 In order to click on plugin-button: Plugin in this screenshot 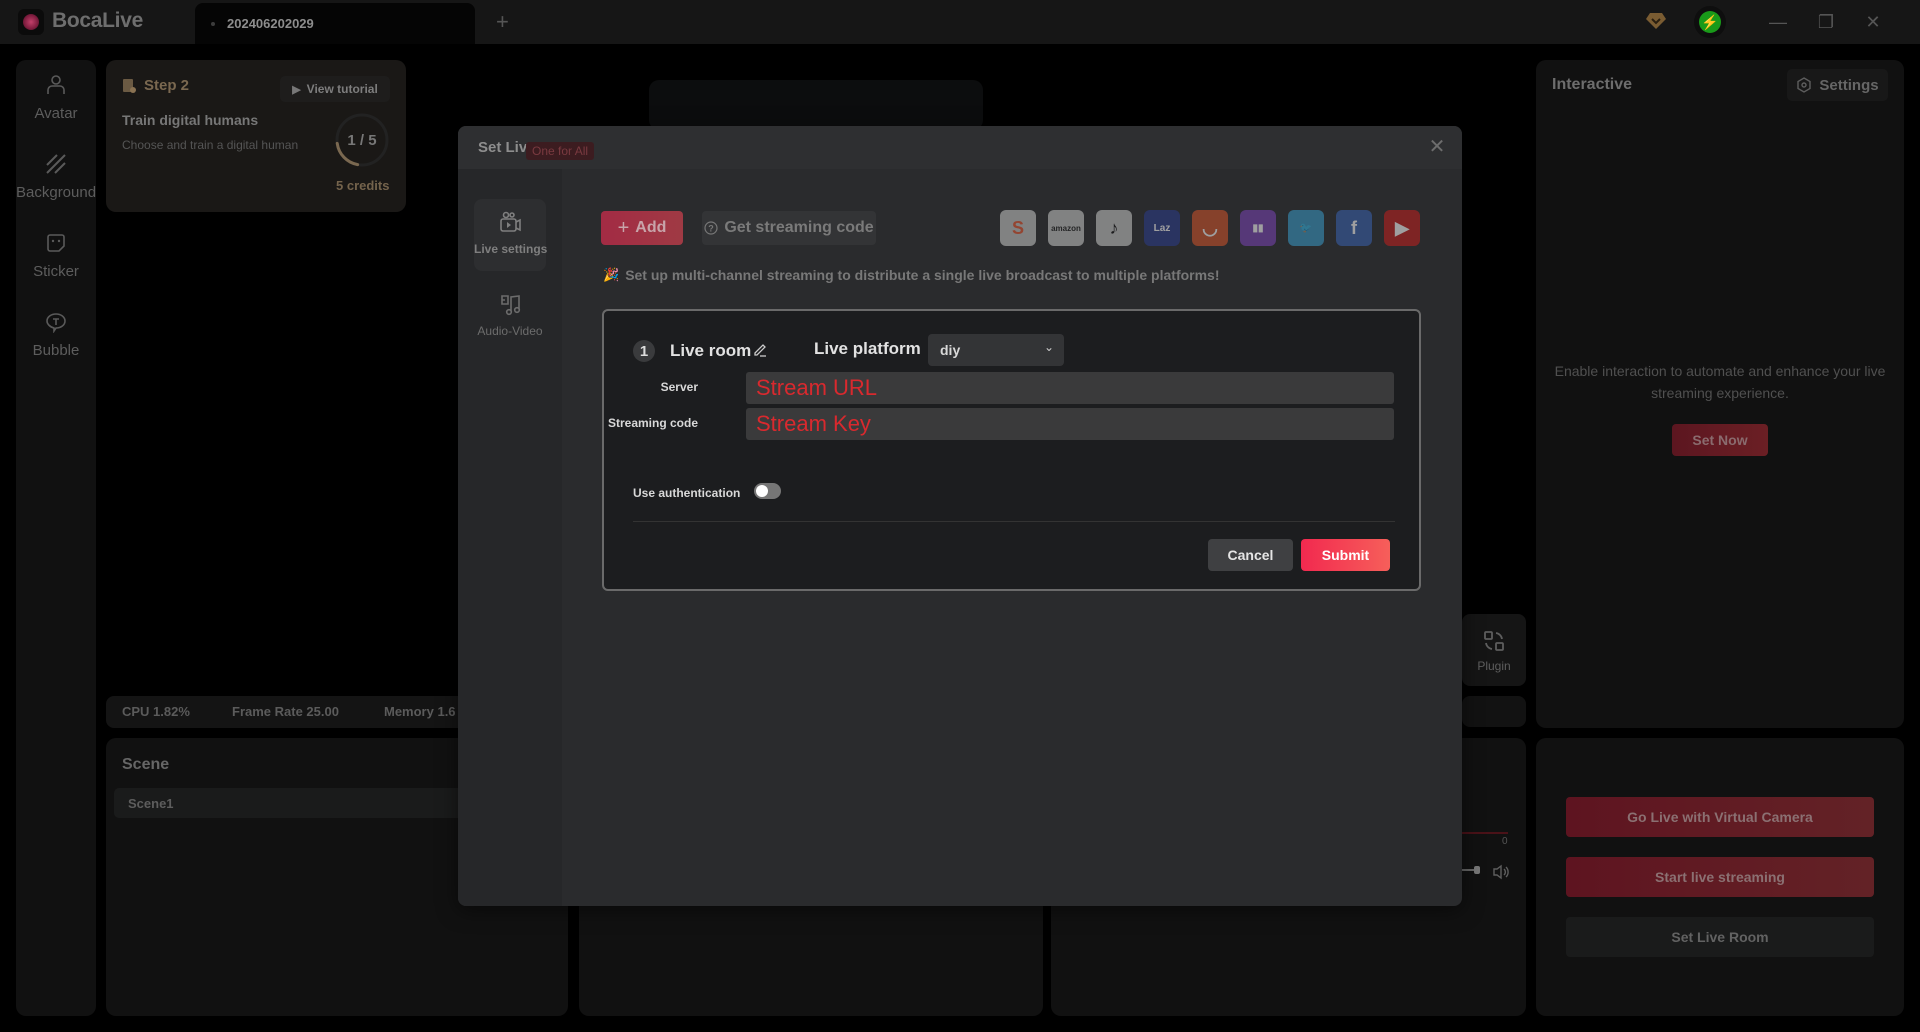, I will do `click(1494, 650)`.